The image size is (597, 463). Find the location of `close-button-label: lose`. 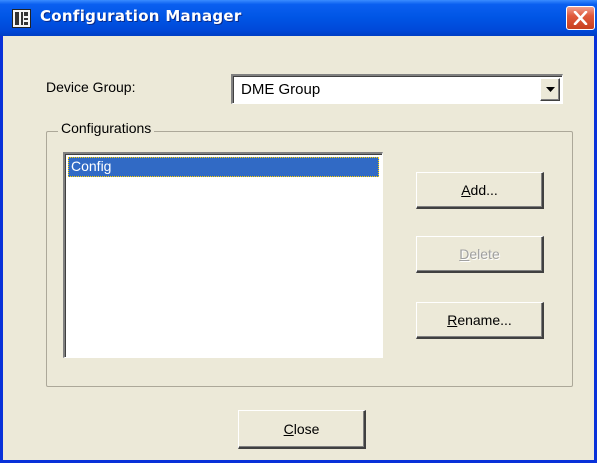

close-button-label: lose is located at coordinates (306, 429).